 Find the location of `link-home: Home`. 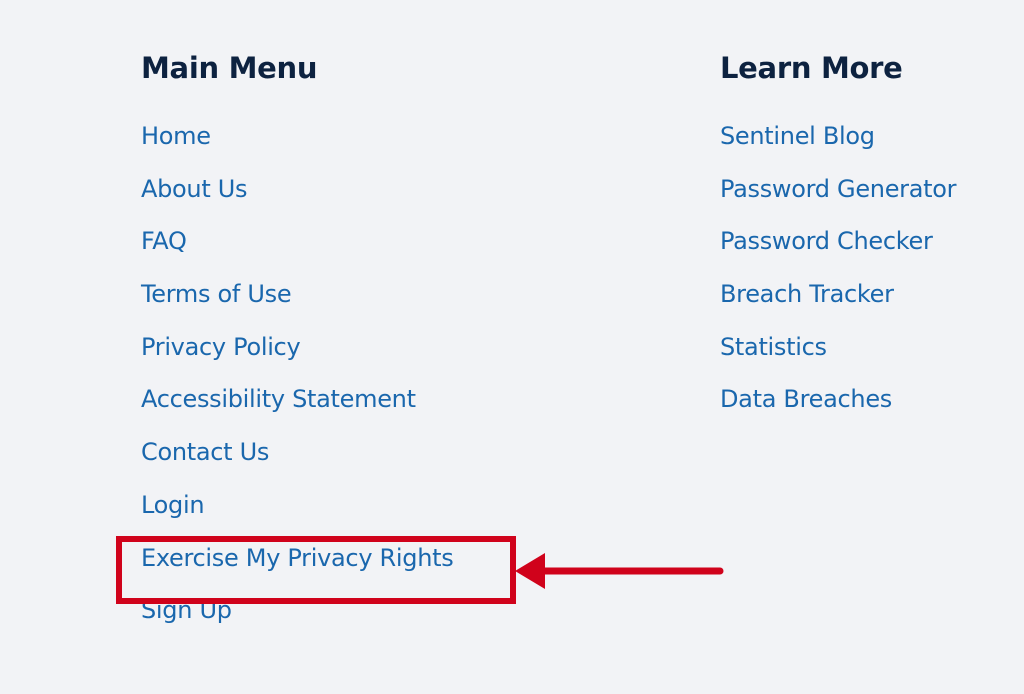

link-home: Home is located at coordinates (176, 136).